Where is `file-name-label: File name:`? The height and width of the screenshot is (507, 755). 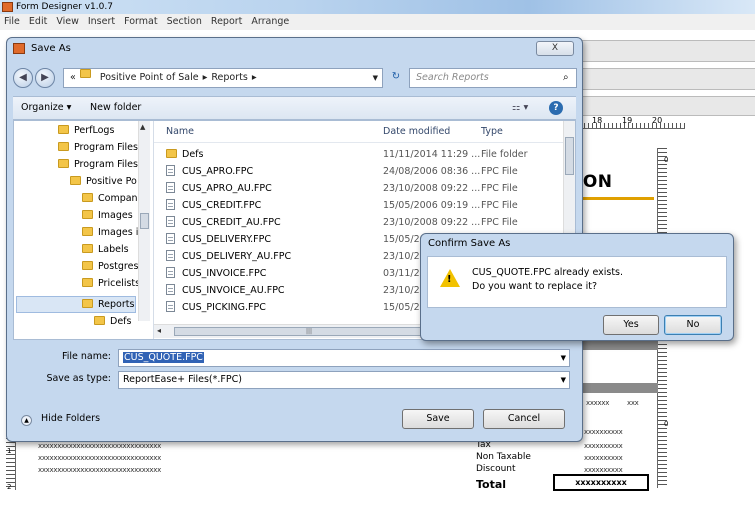
file-name-label: File name: is located at coordinates (86, 356).